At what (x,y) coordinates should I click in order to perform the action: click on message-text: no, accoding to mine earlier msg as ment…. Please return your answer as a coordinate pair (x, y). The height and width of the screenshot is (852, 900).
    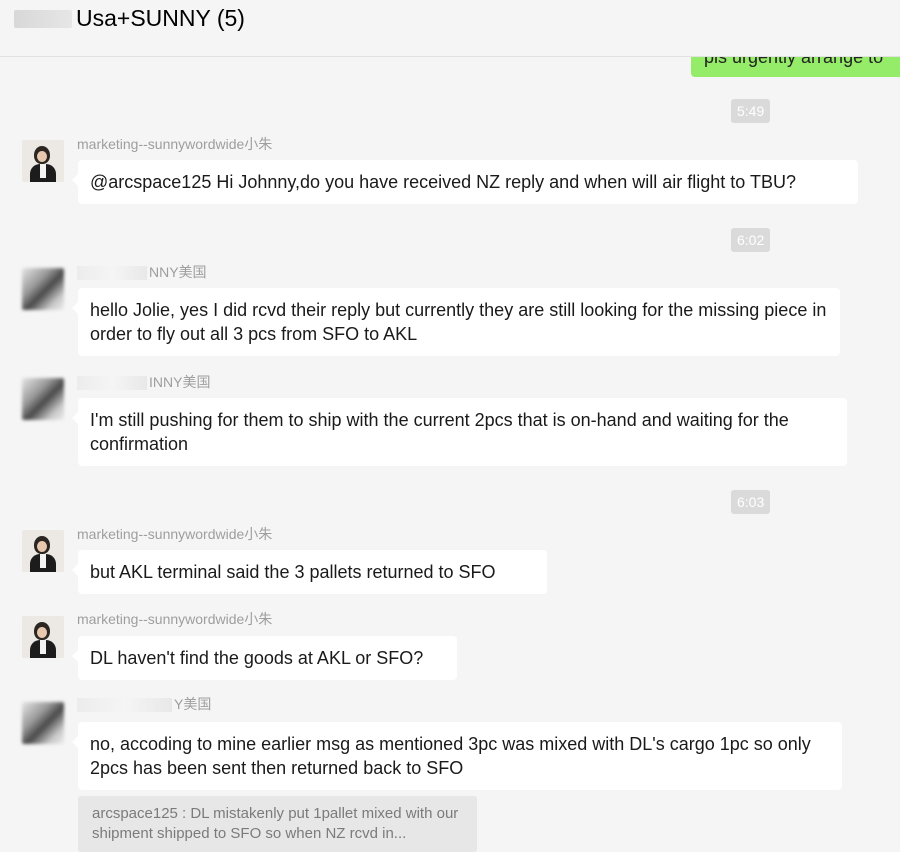
    Looking at the image, I should click on (450, 756).